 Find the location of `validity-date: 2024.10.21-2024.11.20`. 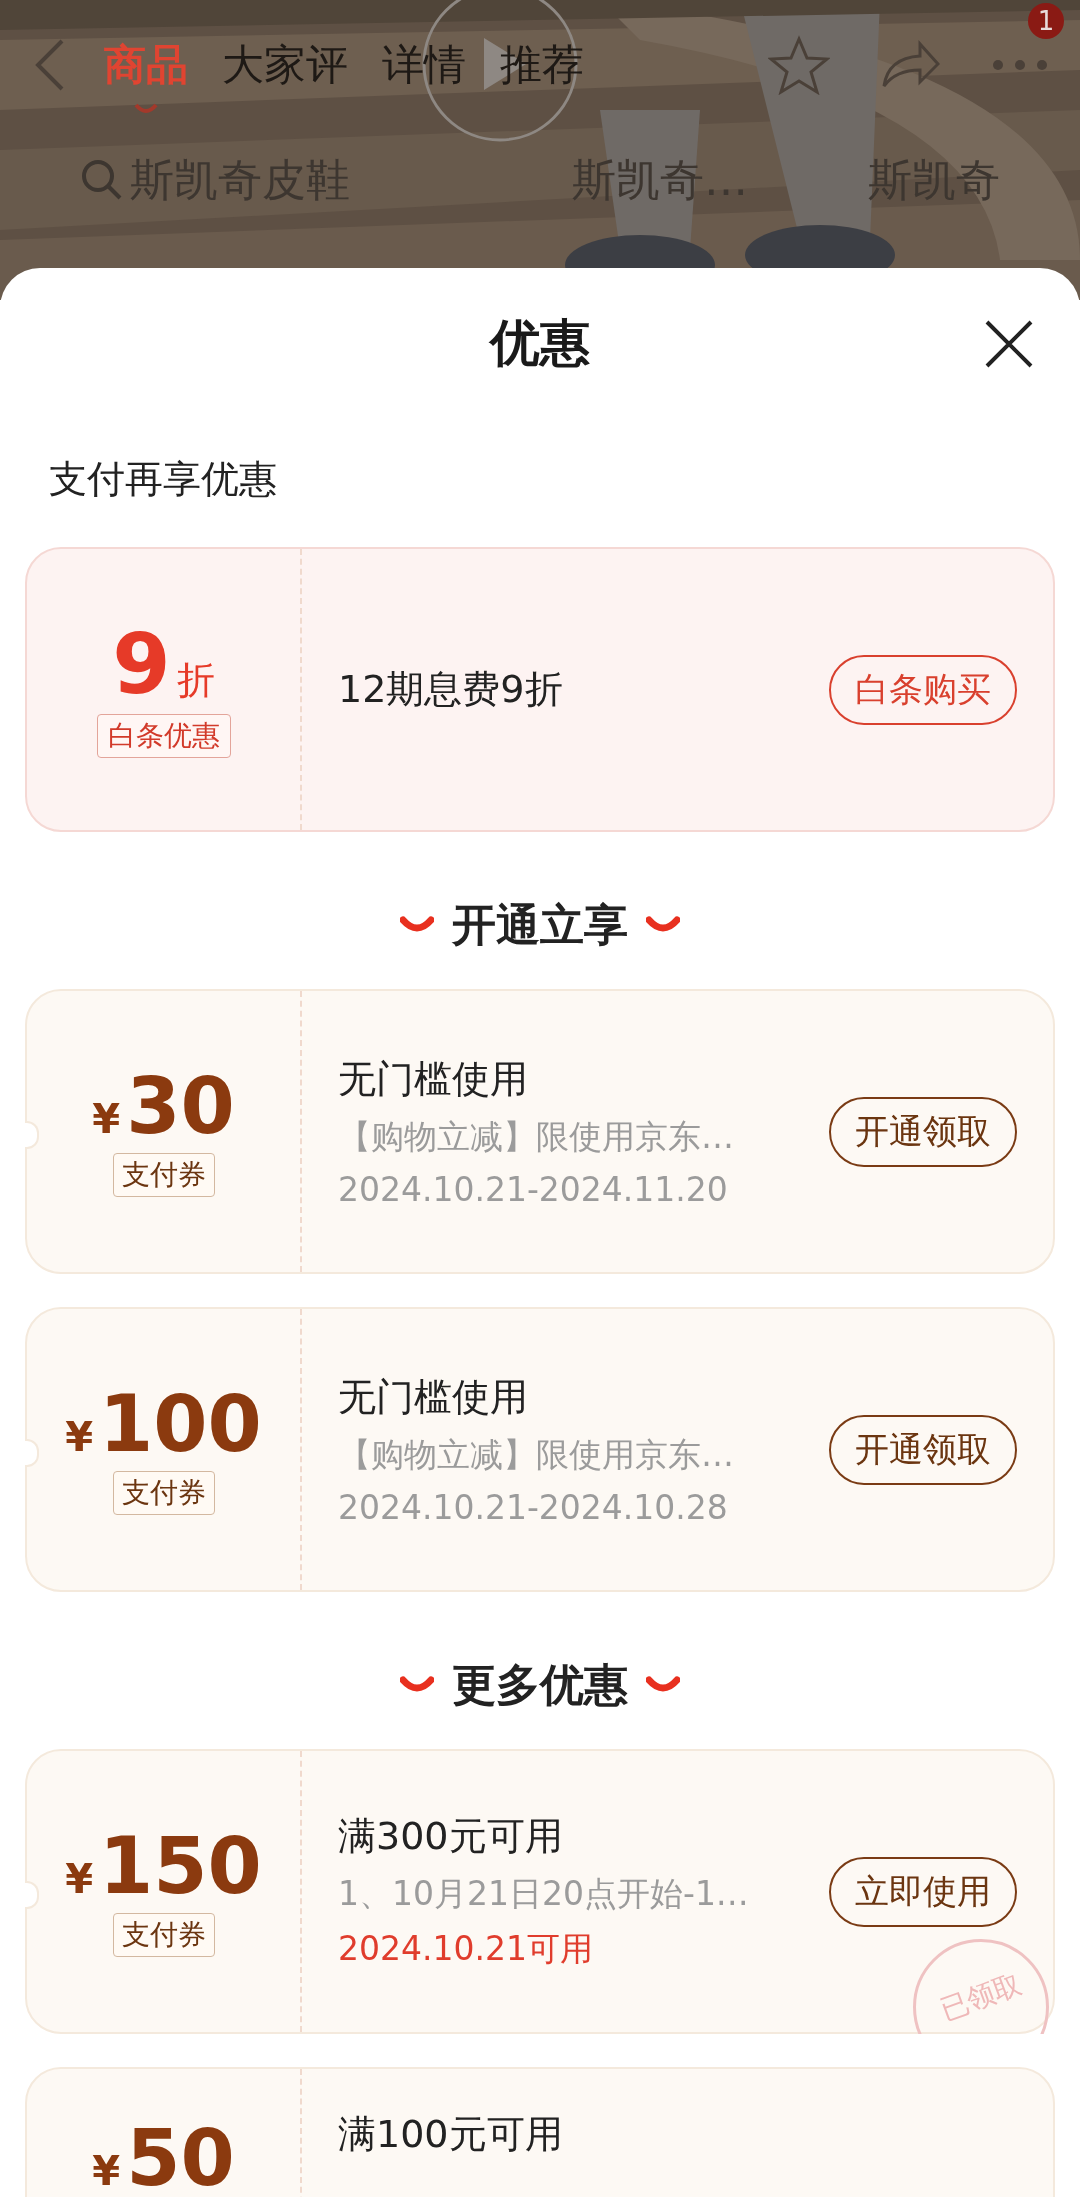

validity-date: 2024.10.21-2024.11.20 is located at coordinates (533, 1189).